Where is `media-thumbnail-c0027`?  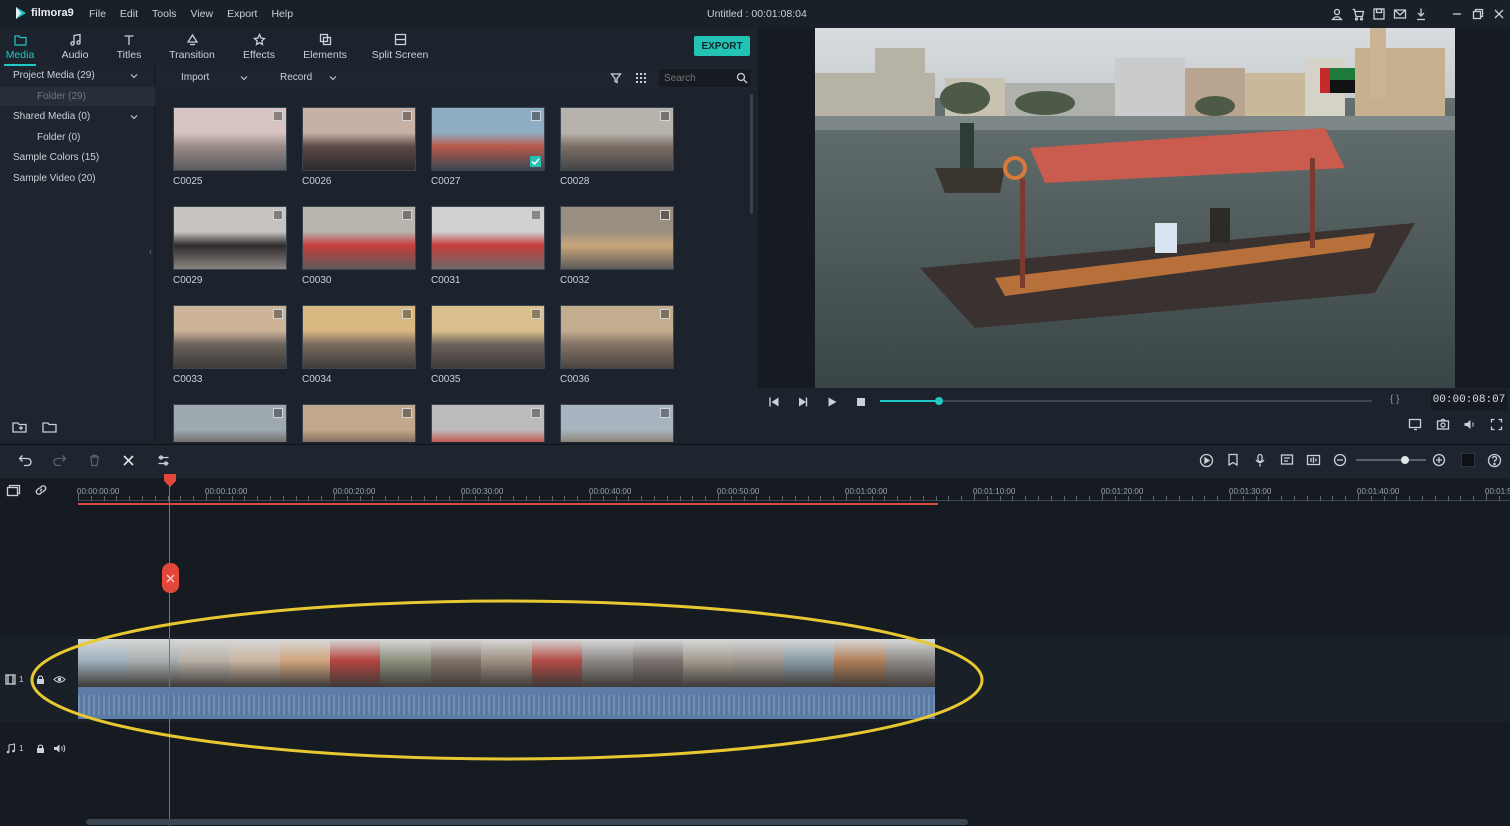 media-thumbnail-c0027 is located at coordinates (488, 139).